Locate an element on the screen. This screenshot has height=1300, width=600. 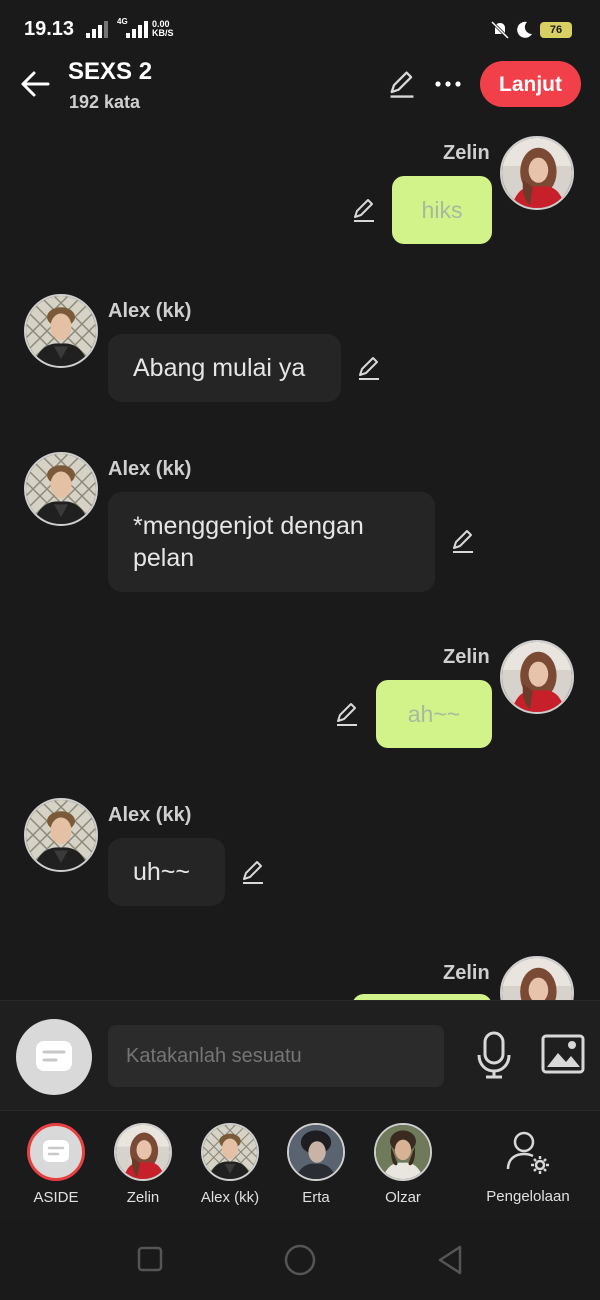
next-button: Lanjut is located at coordinates (530, 84).